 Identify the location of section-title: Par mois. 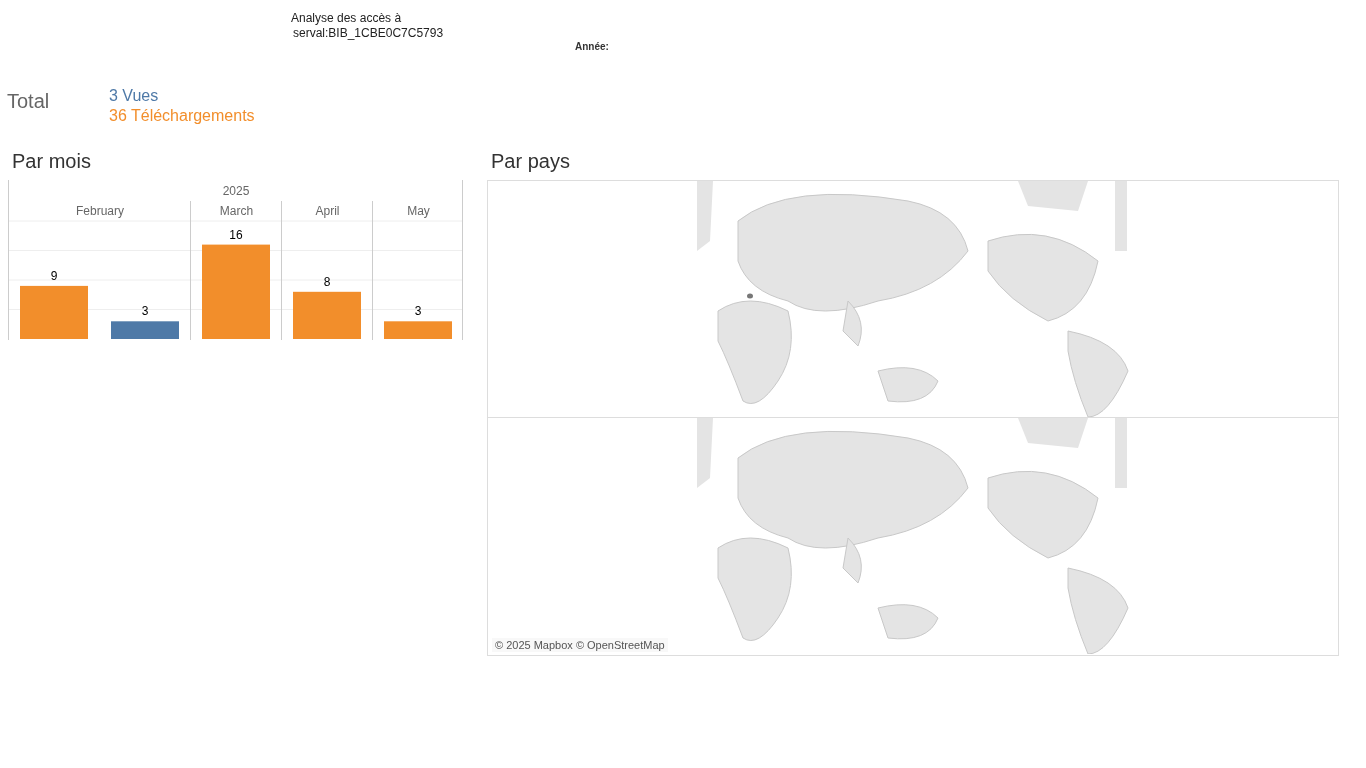
(52, 161).